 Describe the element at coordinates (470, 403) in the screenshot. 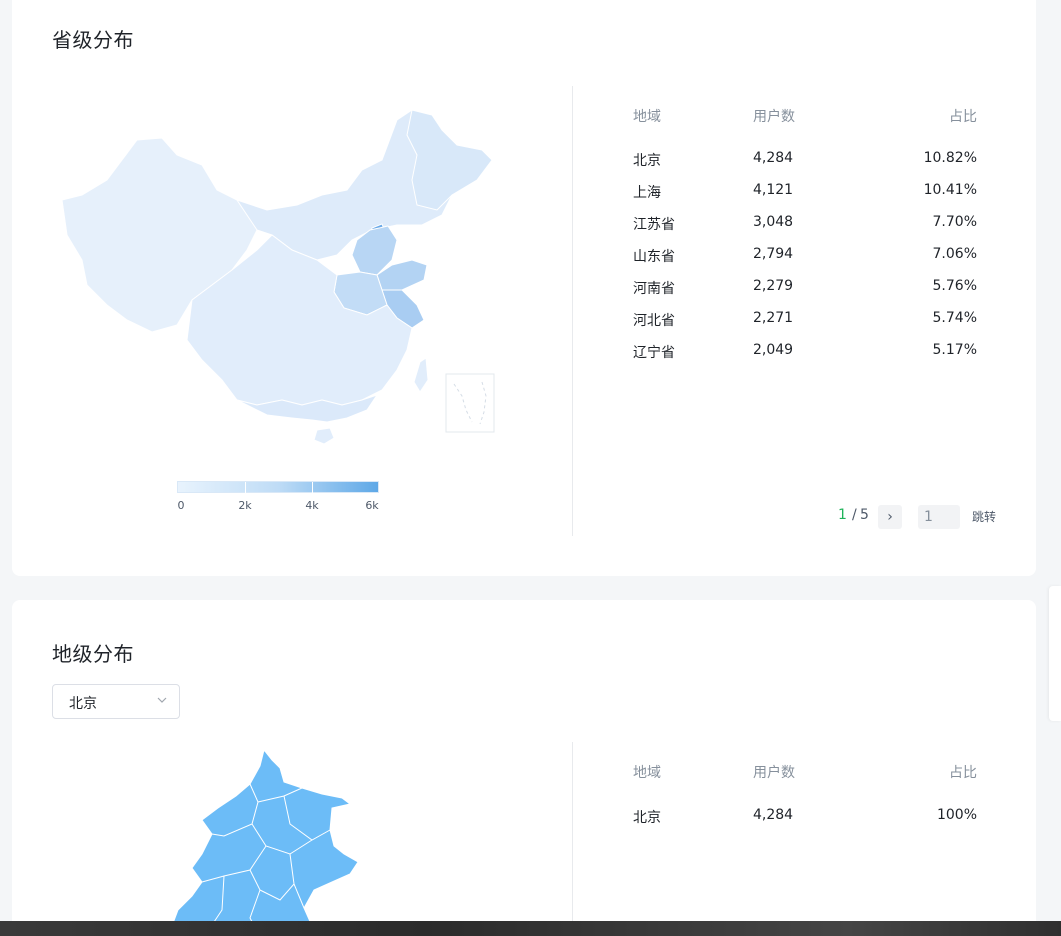

I see `south-sea-inset` at that location.